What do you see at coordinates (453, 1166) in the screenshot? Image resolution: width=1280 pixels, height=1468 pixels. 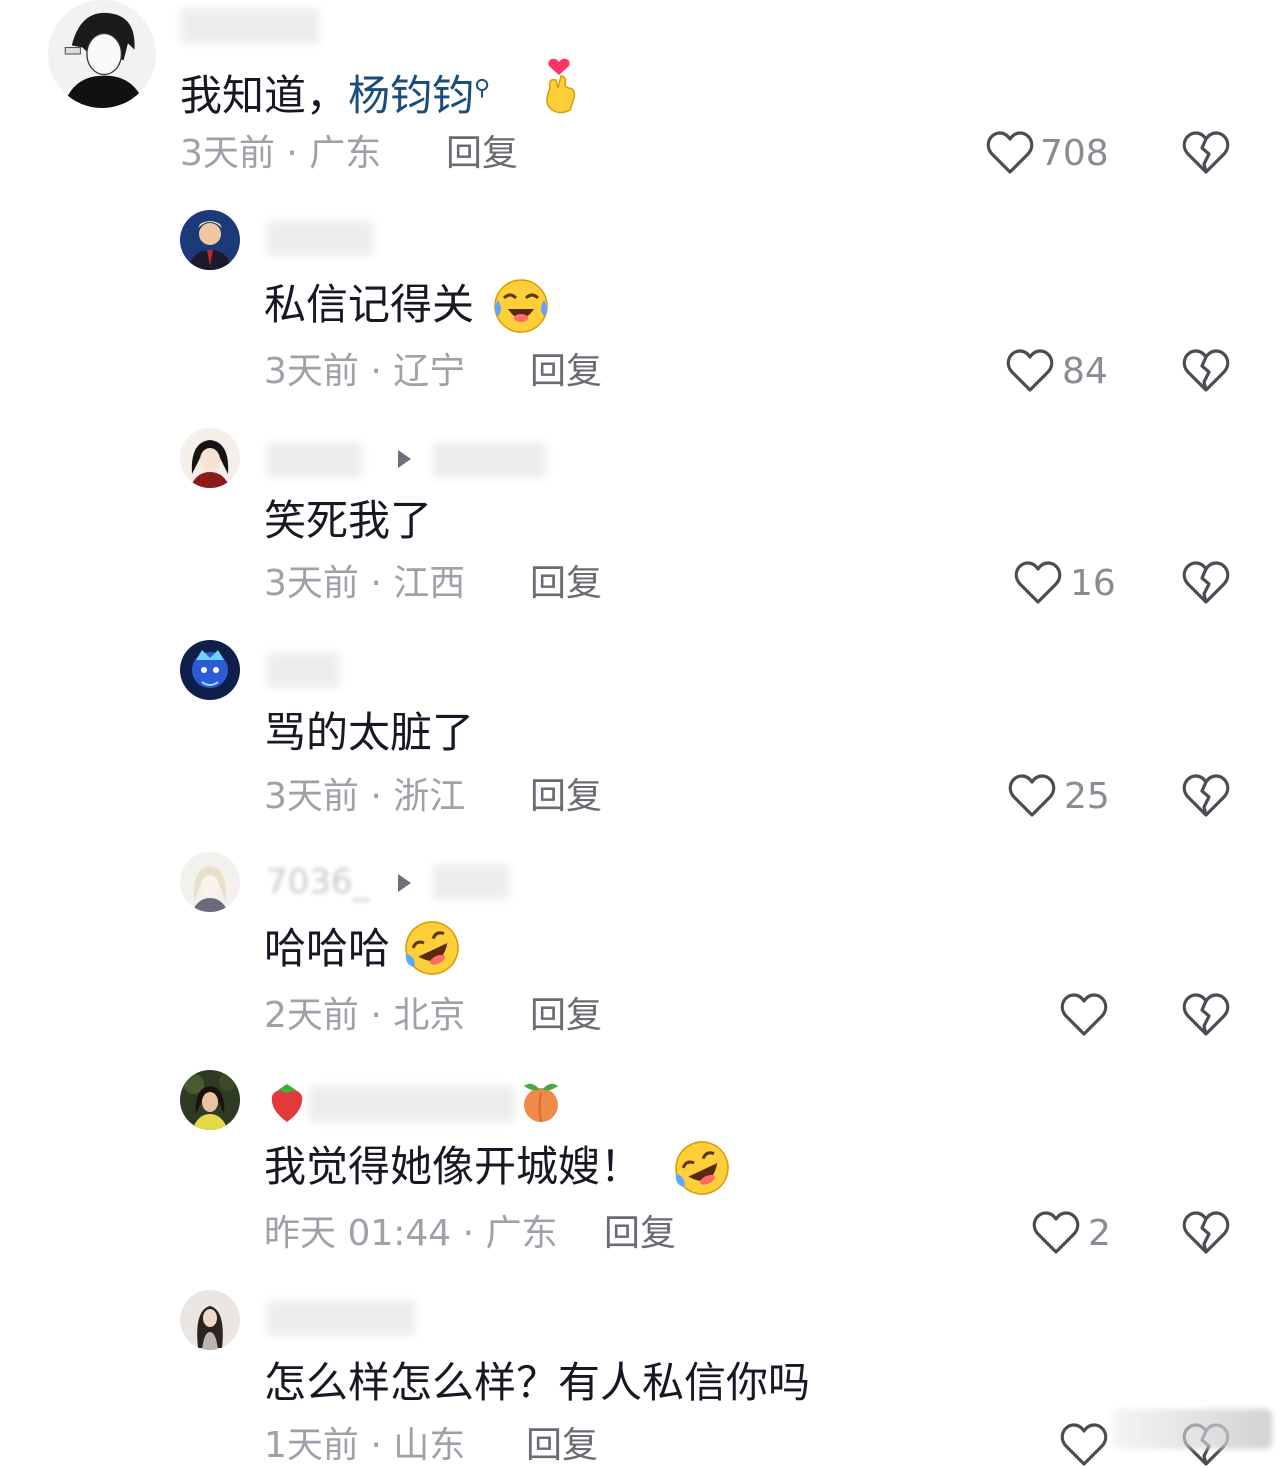 I see `comment-text: 我觉得她像开城嫂！` at bounding box center [453, 1166].